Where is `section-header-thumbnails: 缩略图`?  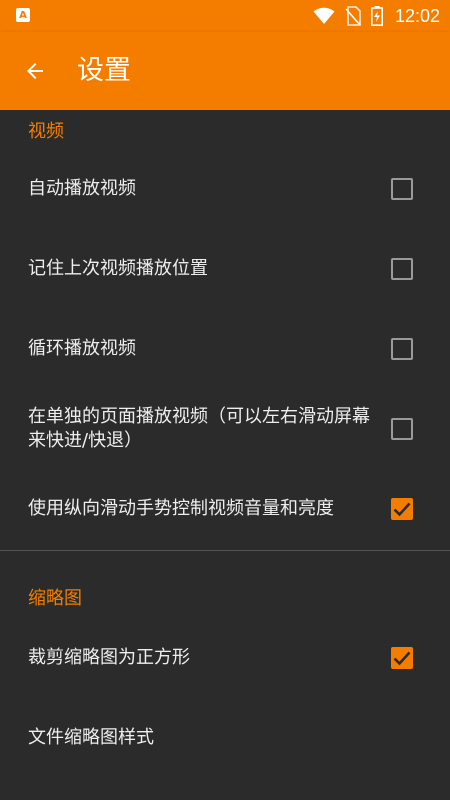 section-header-thumbnails: 缩略图 is located at coordinates (55, 598).